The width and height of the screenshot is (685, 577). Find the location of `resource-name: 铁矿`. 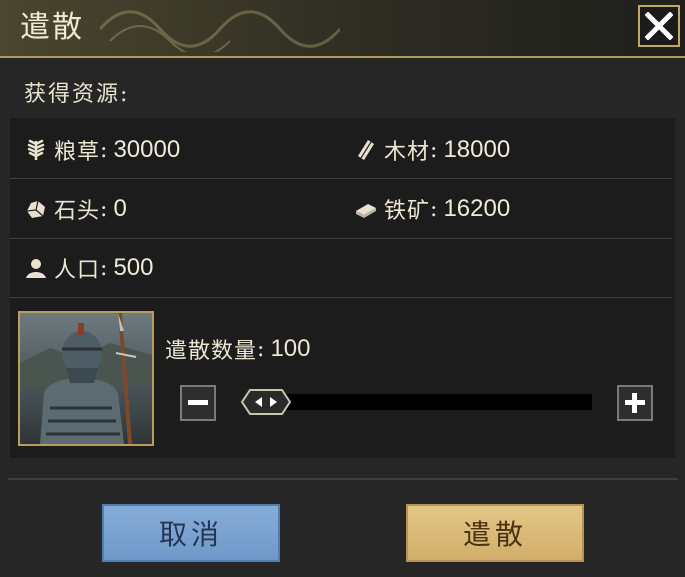

resource-name: 铁矿 is located at coordinates (407, 211).